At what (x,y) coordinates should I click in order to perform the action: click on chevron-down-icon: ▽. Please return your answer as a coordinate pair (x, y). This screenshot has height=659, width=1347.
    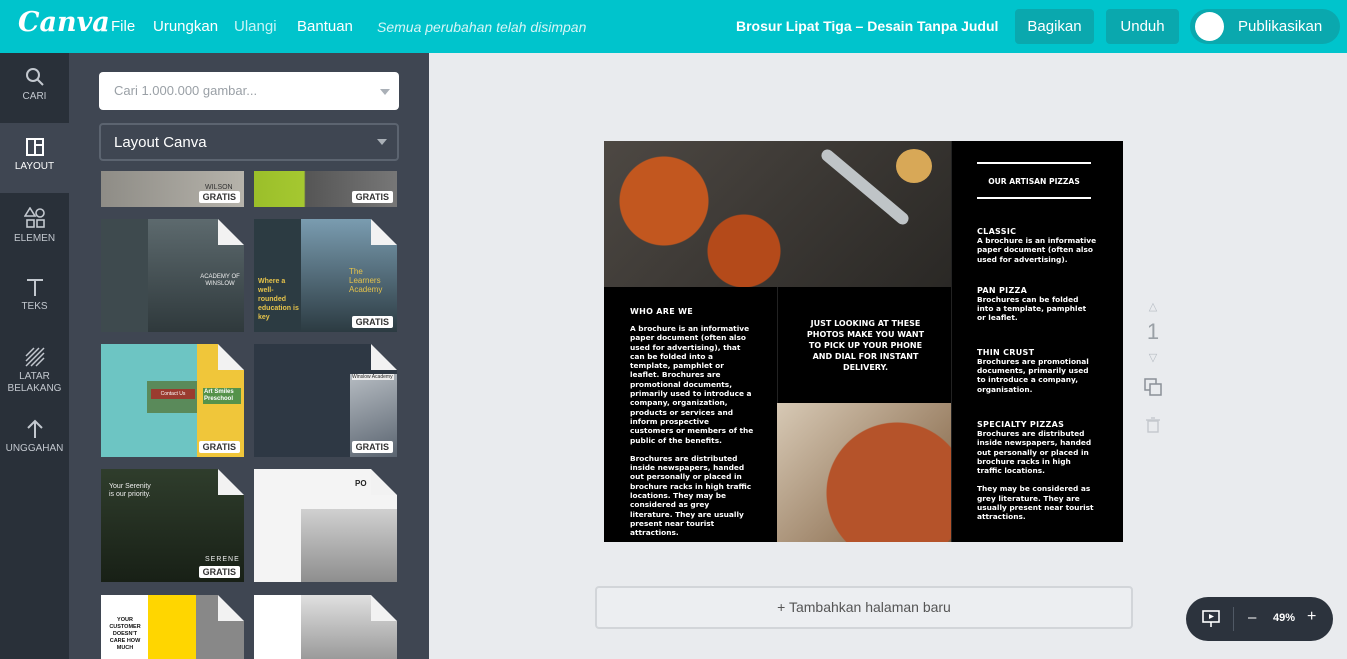
    Looking at the image, I should click on (1153, 357).